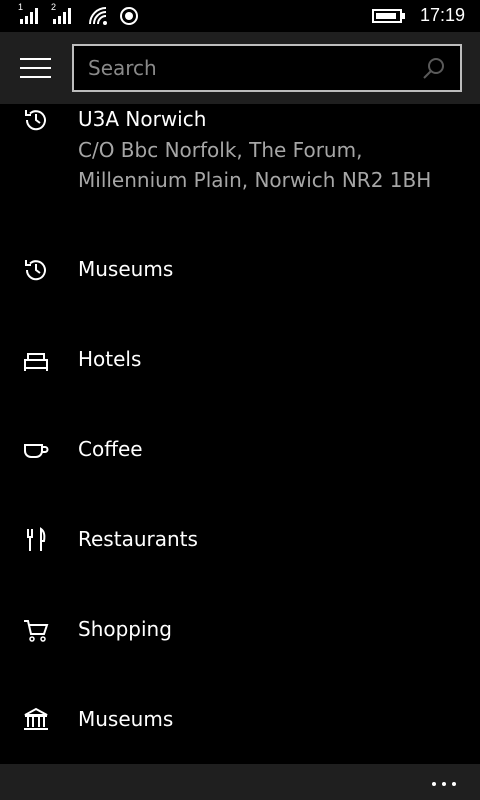 The height and width of the screenshot is (800, 480). What do you see at coordinates (255, 180) in the screenshot?
I see `address-line-2: Millennium Plain, Norwich NR2 1BH` at bounding box center [255, 180].